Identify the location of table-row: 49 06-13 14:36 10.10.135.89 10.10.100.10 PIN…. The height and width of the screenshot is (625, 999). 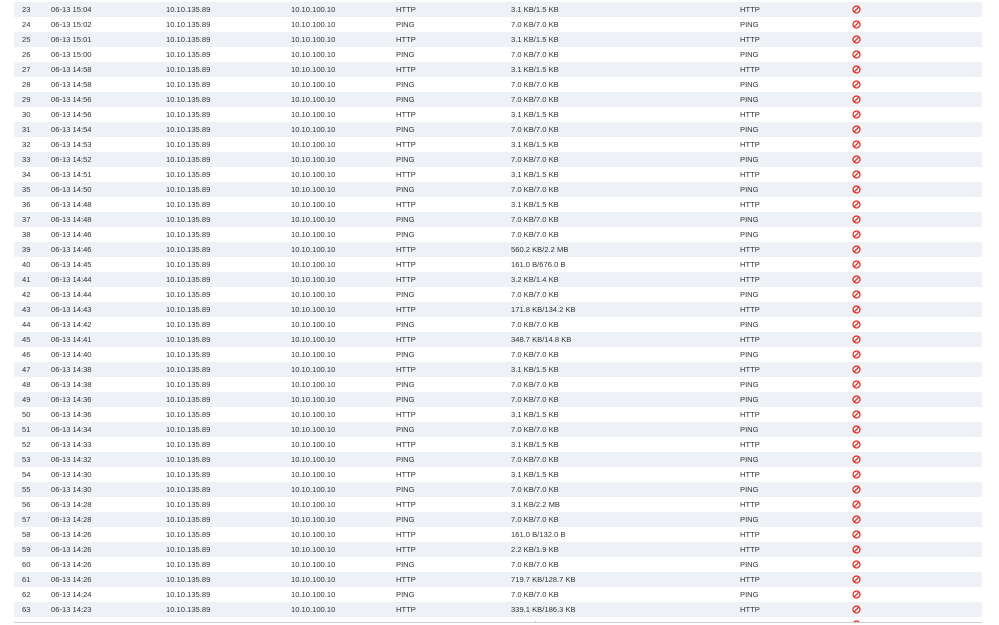
(498, 399).